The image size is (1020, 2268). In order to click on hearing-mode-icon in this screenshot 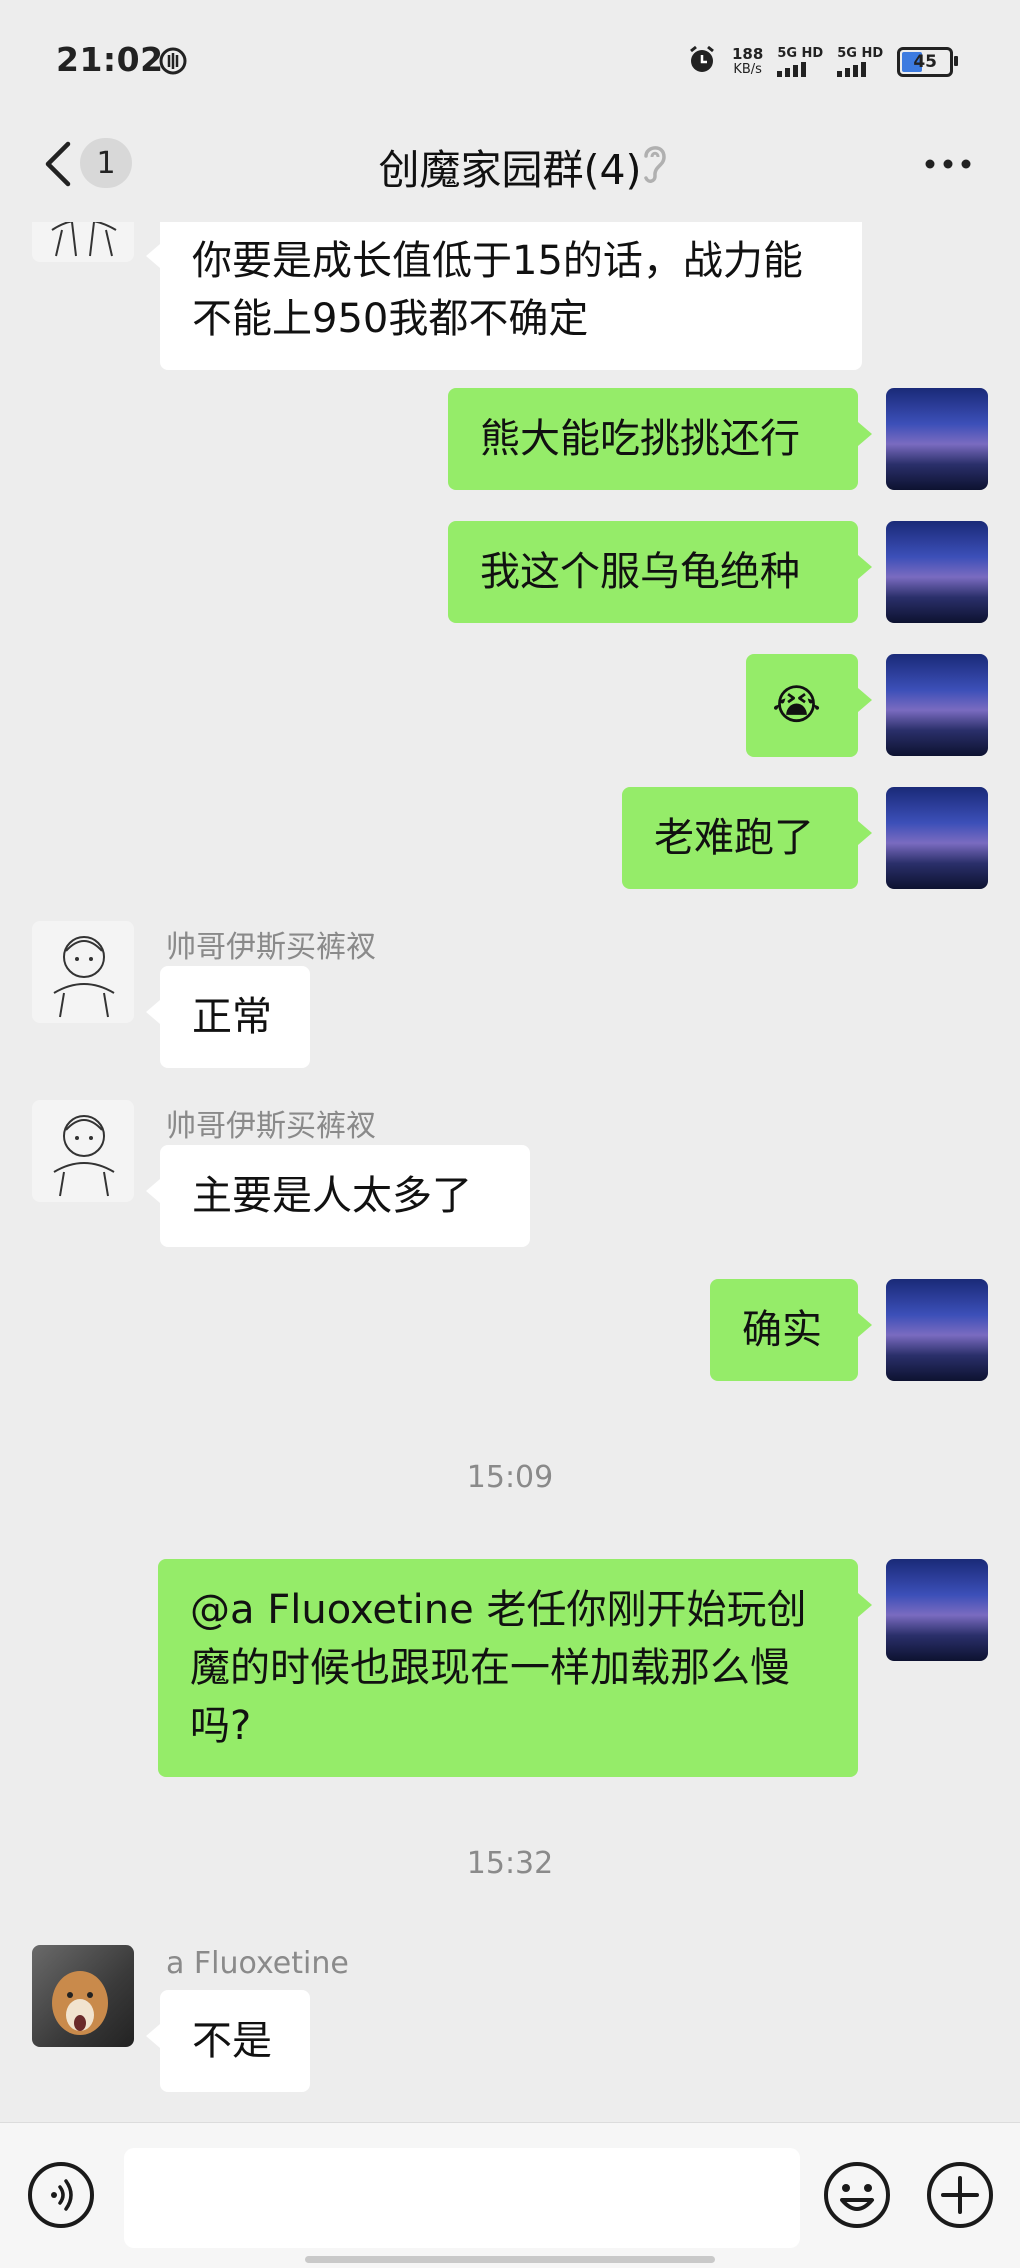, I will do `click(655, 164)`.